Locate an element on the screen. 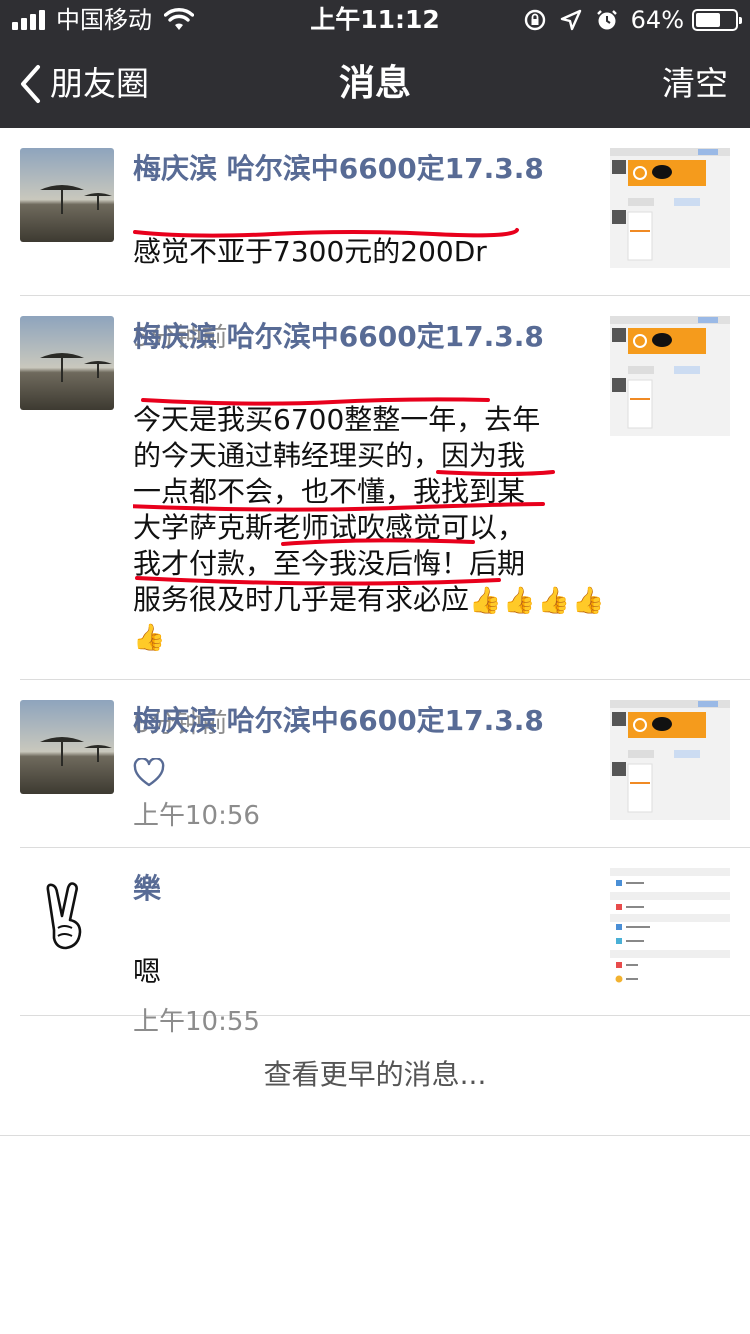 The height and width of the screenshot is (1334, 750). battery-fill is located at coordinates (708, 20).